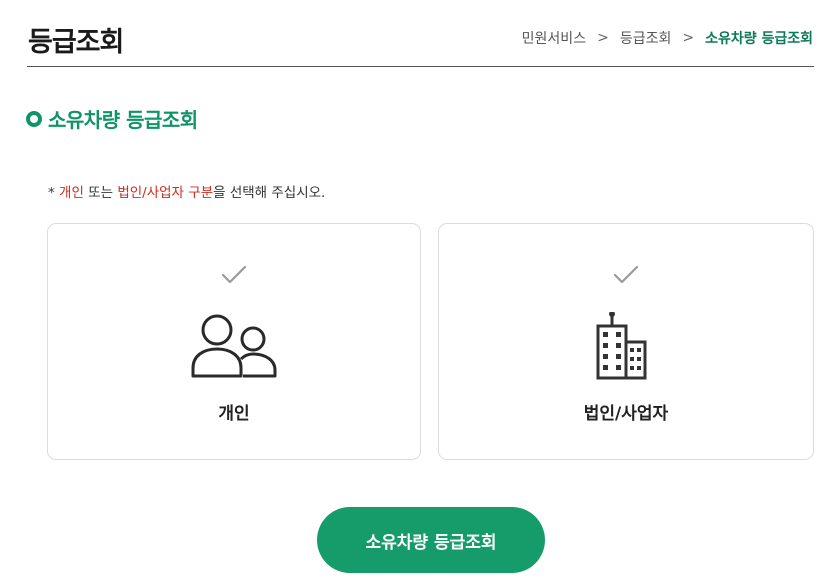 This screenshot has width=837, height=587. Describe the element at coordinates (71, 193) in the screenshot. I see `notice-highlight-individual: 개인` at that location.